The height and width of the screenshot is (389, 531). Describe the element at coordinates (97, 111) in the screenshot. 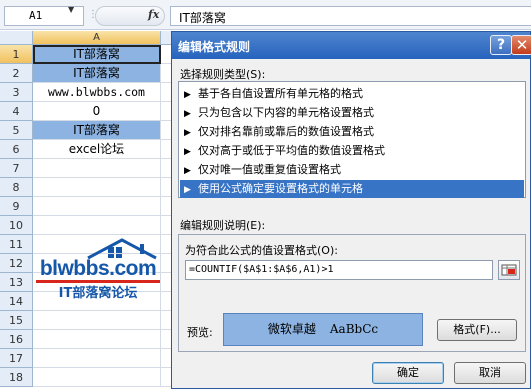

I see `cell: 0` at that location.